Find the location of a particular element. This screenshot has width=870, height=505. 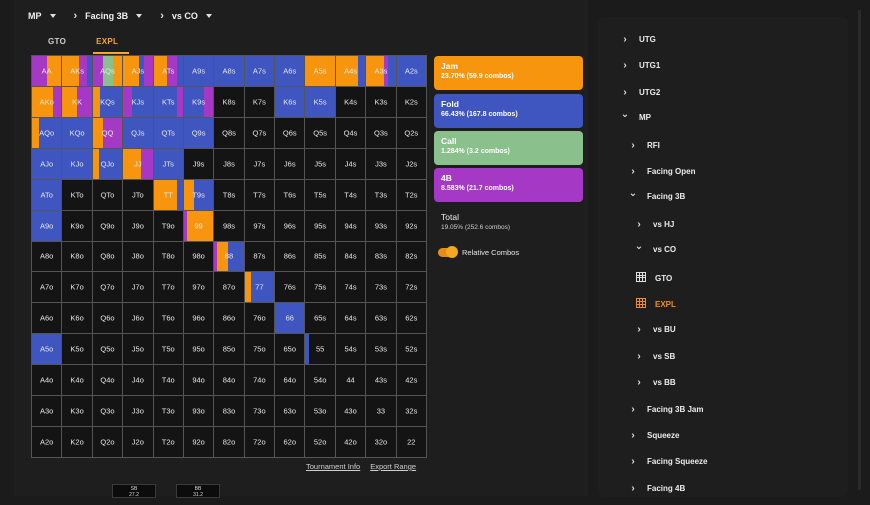

hand-cell-t8o: T8o is located at coordinates (168, 257).